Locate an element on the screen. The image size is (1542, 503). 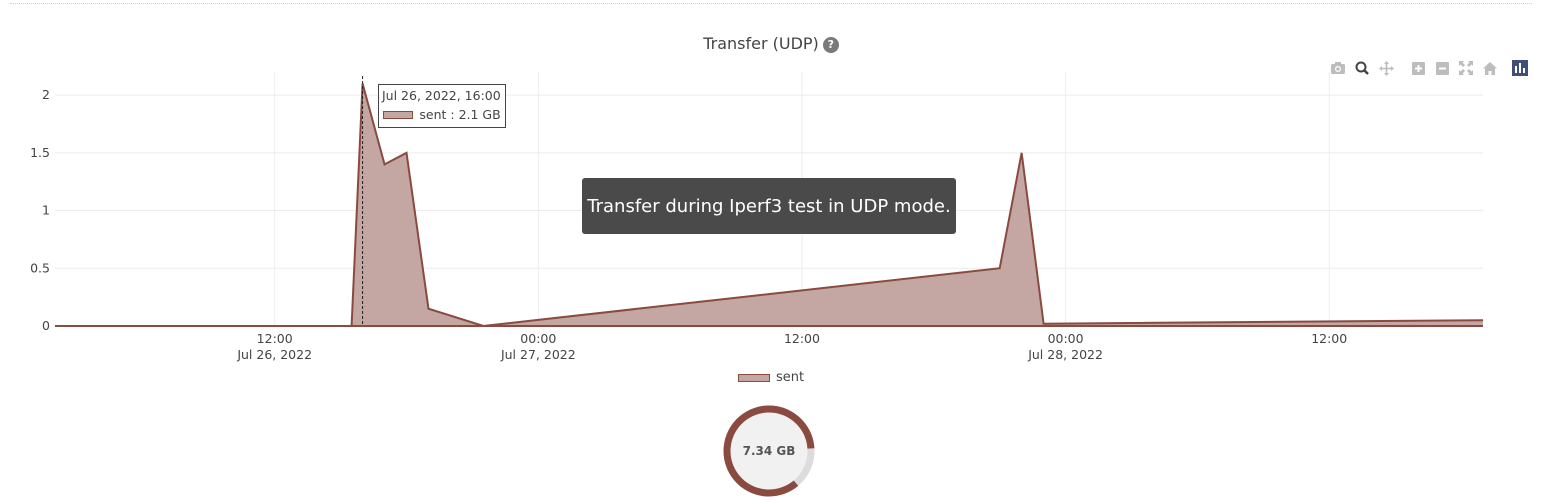
hover-swatch is located at coordinates (398, 114).